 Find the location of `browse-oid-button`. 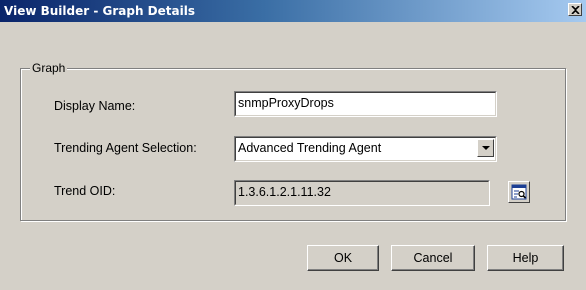

browse-oid-button is located at coordinates (519, 192).